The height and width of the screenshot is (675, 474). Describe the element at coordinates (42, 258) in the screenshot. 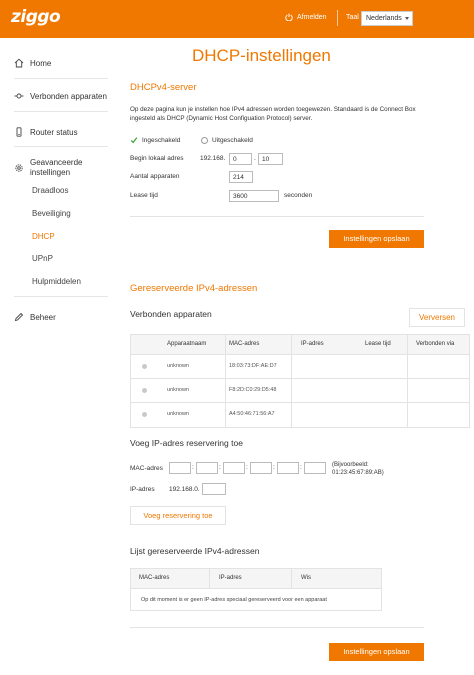

I see `sidebar-subitem-upnp: UPnP` at that location.